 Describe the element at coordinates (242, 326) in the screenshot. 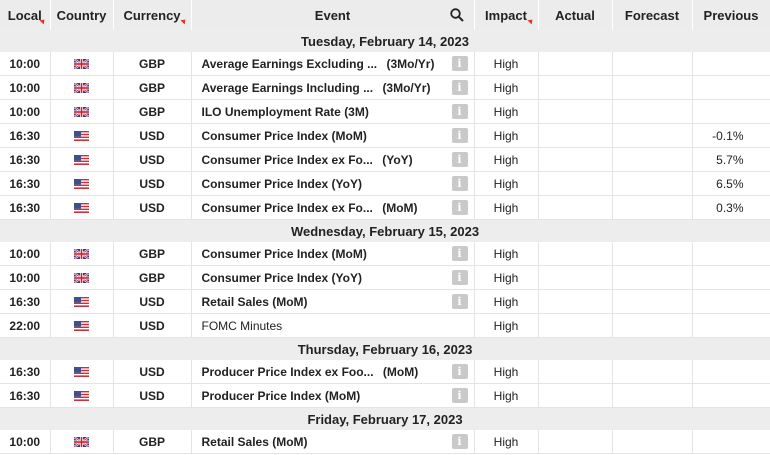

I see `event-name: FOMC Minutes` at that location.